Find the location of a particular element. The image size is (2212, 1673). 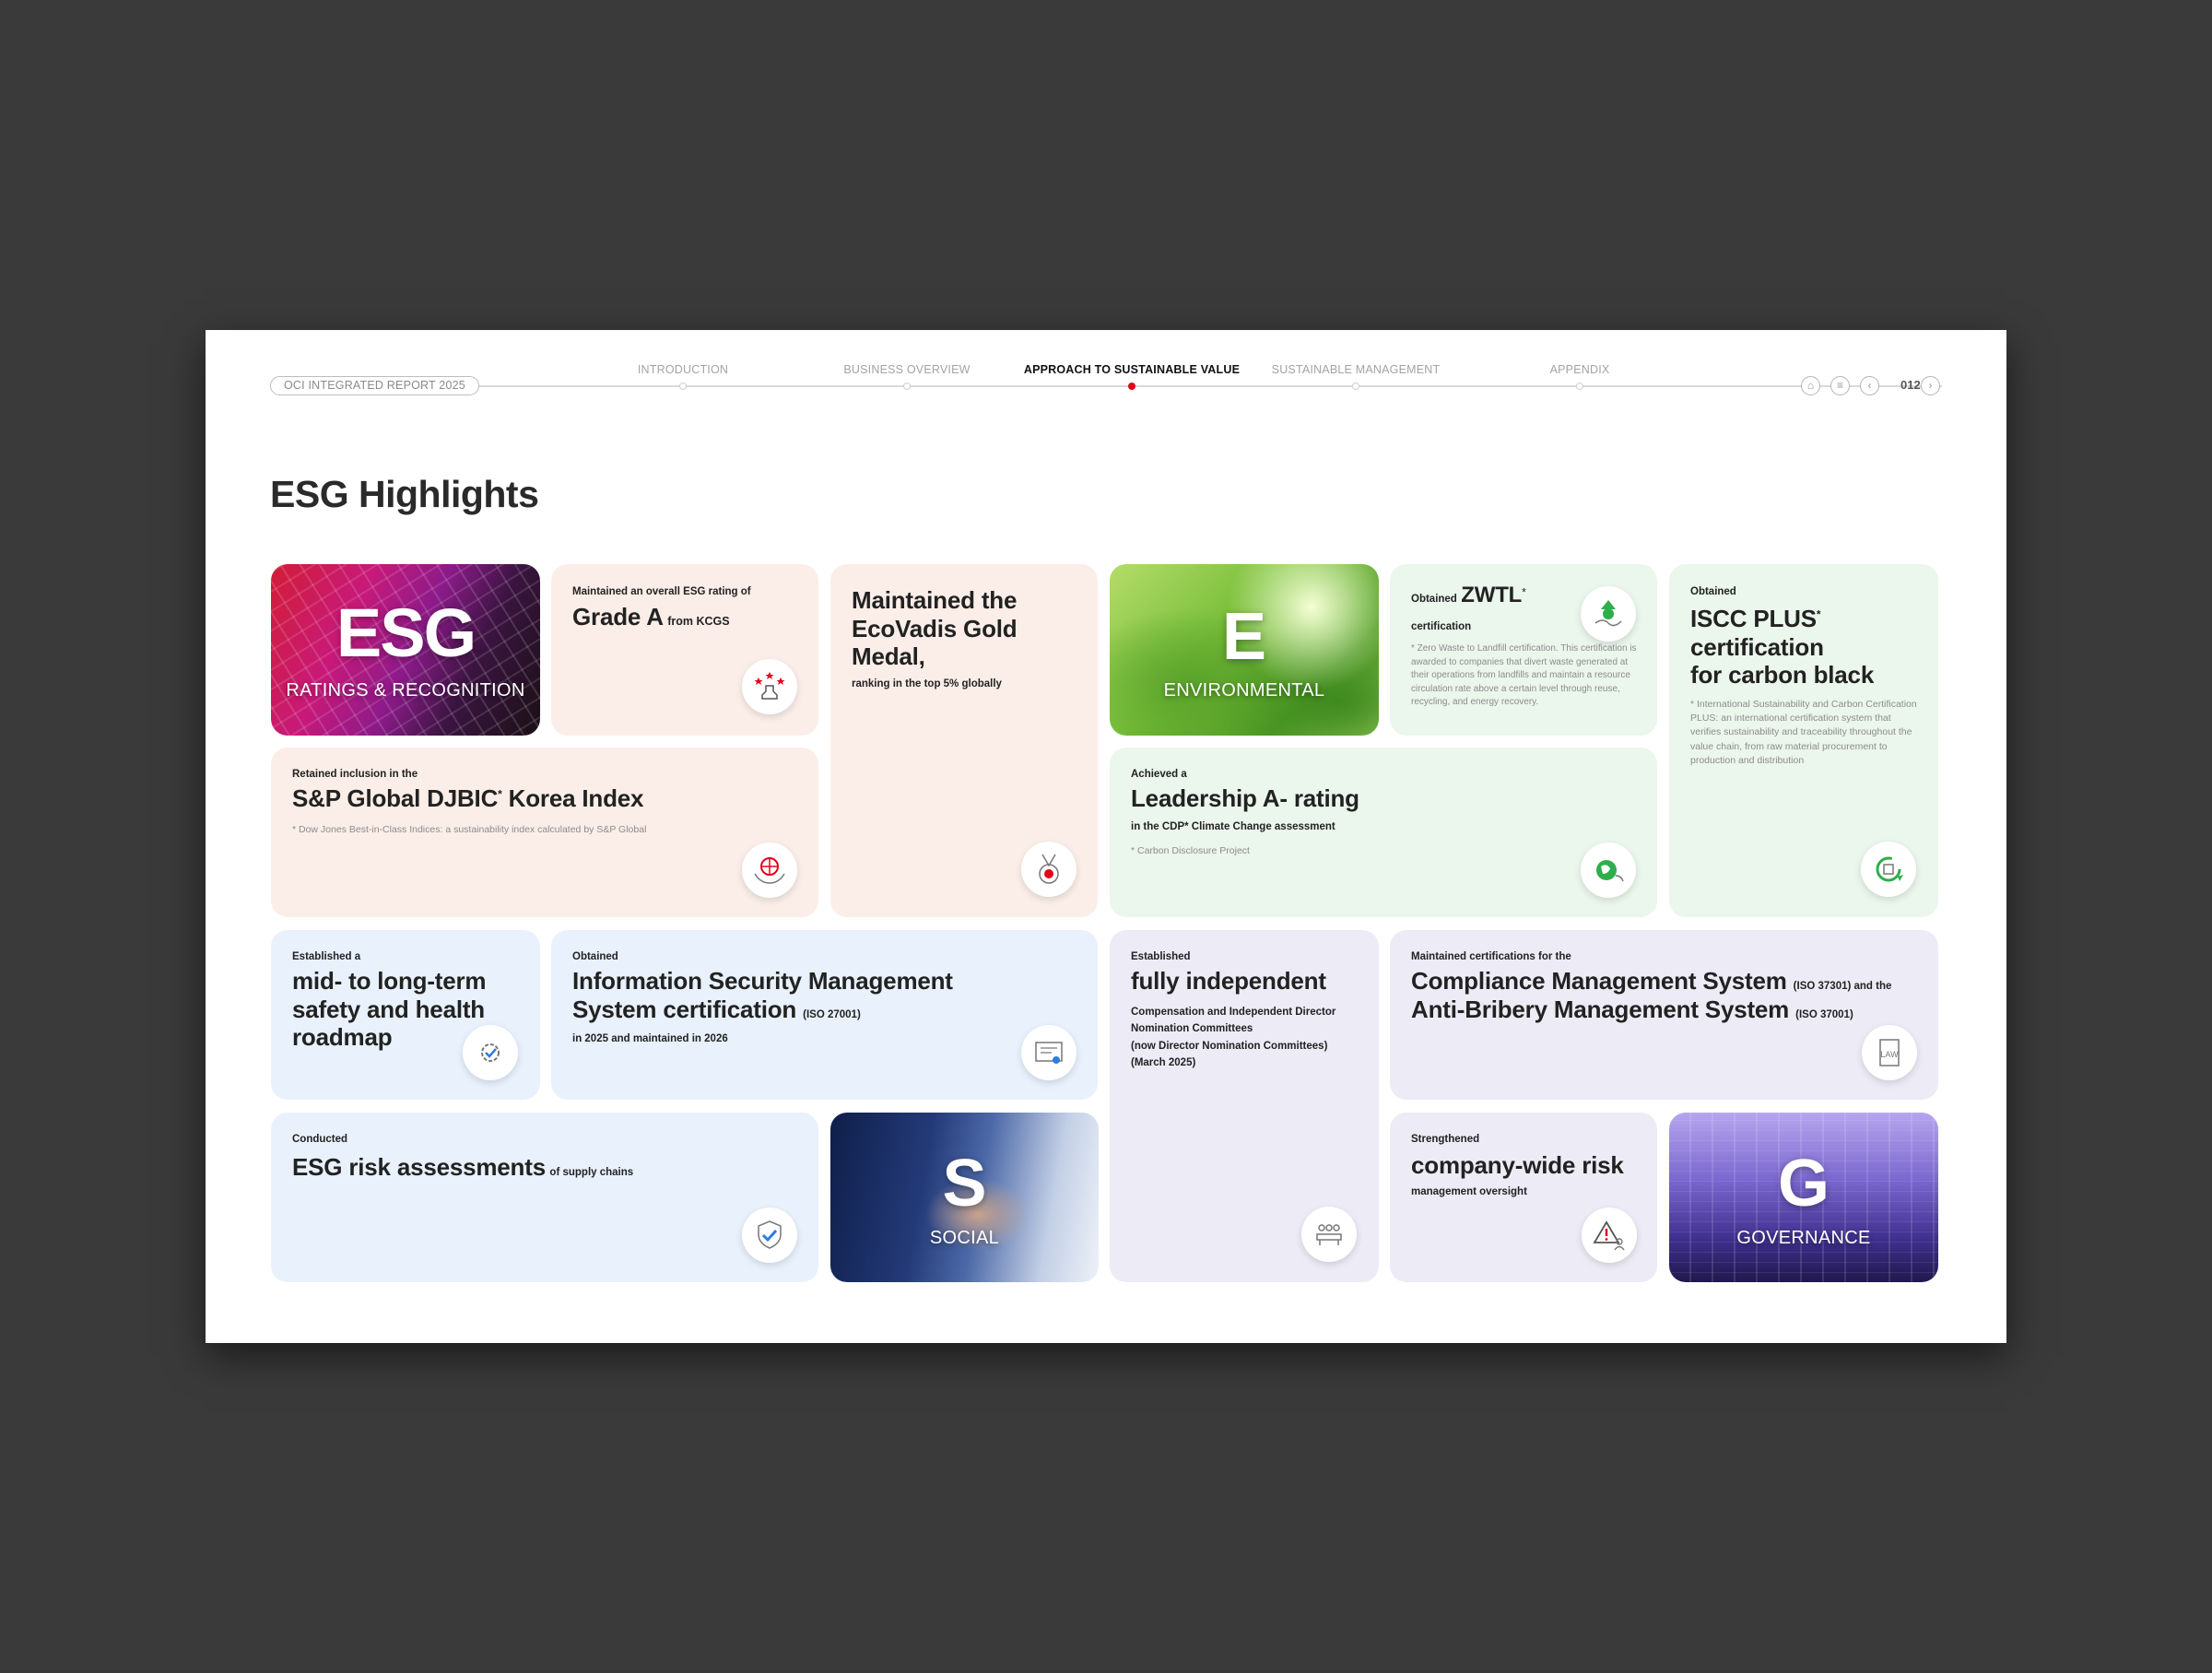

esg-tile-letter: ESG is located at coordinates (406, 633).